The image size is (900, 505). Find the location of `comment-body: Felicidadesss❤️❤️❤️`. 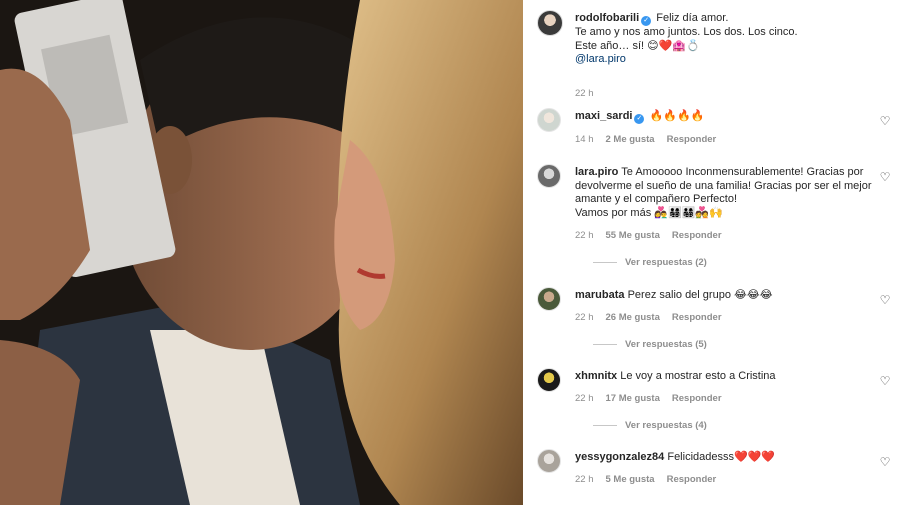

comment-body: Felicidadesss❤️❤️❤️ is located at coordinates (721, 457).